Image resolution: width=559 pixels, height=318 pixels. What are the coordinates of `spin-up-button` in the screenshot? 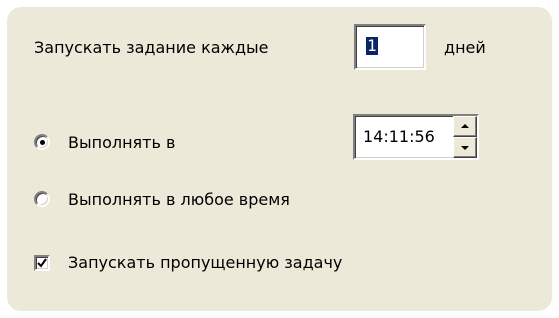 It's located at (465, 126).